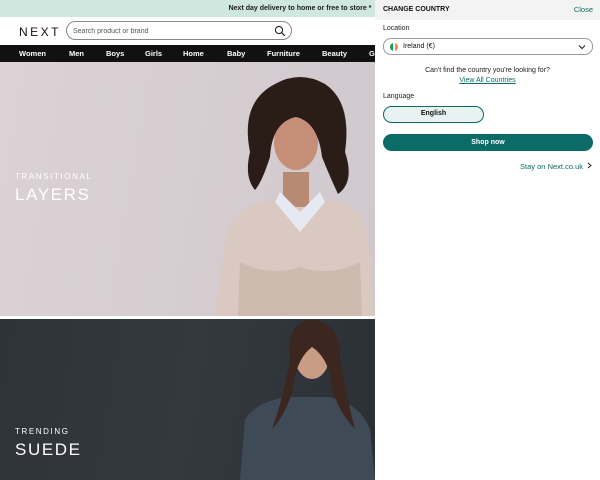 The height and width of the screenshot is (480, 600). Describe the element at coordinates (54, 176) in the screenshot. I see `hero-kicker: TRANSITIONAL` at that location.